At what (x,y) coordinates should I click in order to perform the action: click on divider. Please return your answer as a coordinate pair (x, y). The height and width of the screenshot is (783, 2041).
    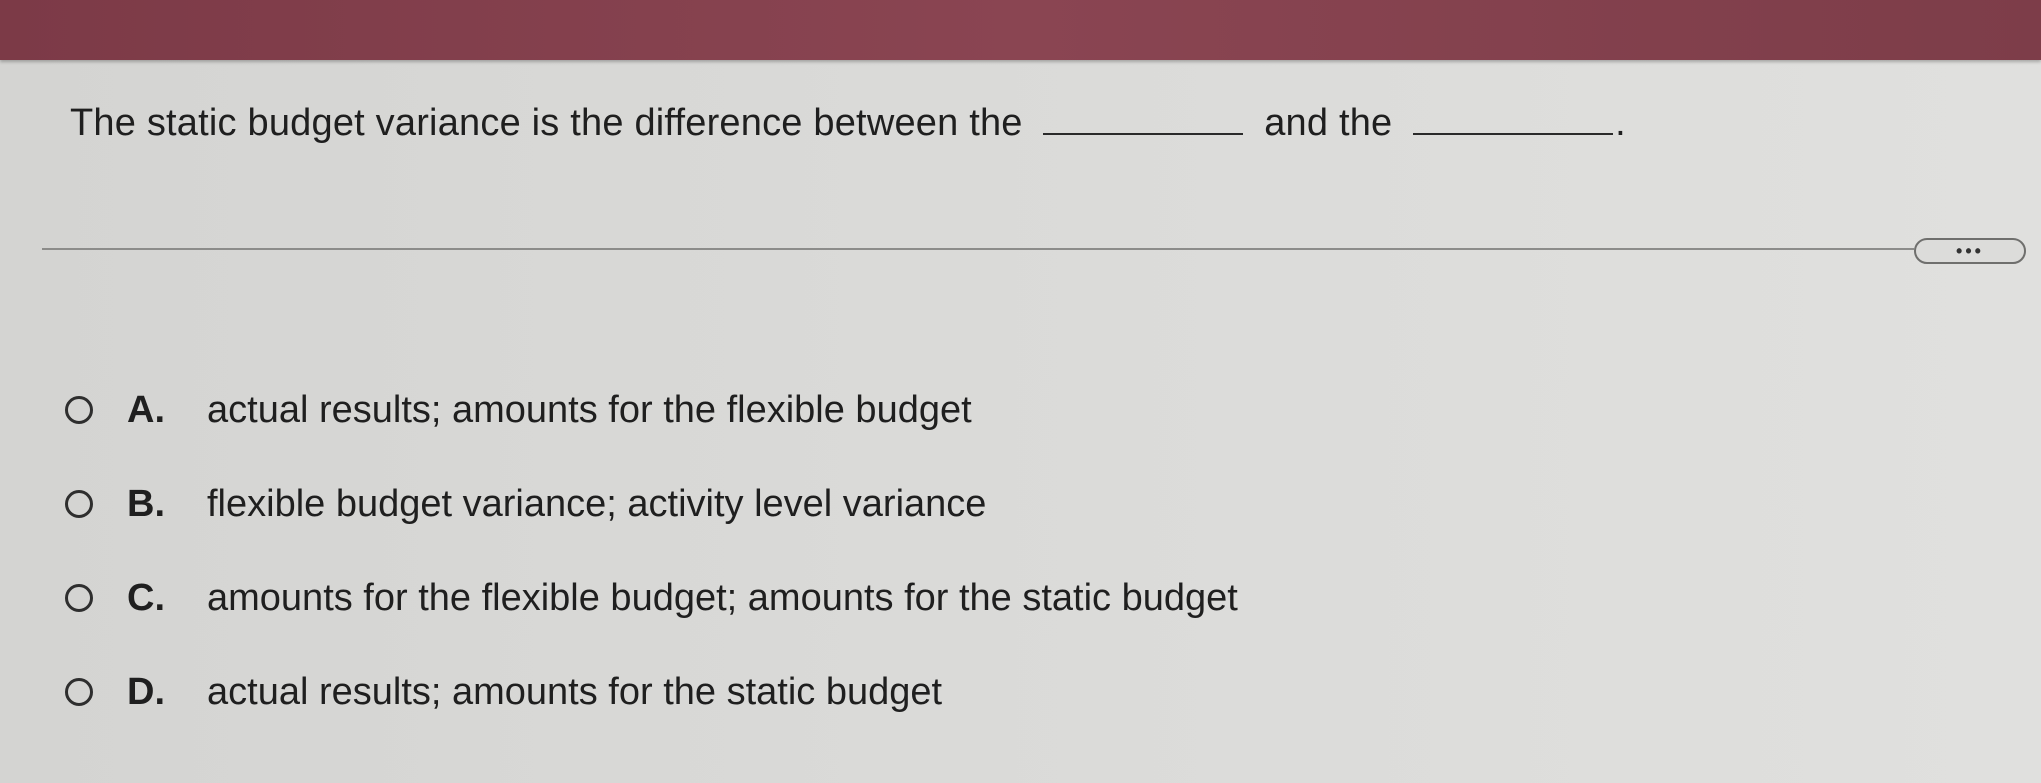
    Looking at the image, I should click on (978, 249).